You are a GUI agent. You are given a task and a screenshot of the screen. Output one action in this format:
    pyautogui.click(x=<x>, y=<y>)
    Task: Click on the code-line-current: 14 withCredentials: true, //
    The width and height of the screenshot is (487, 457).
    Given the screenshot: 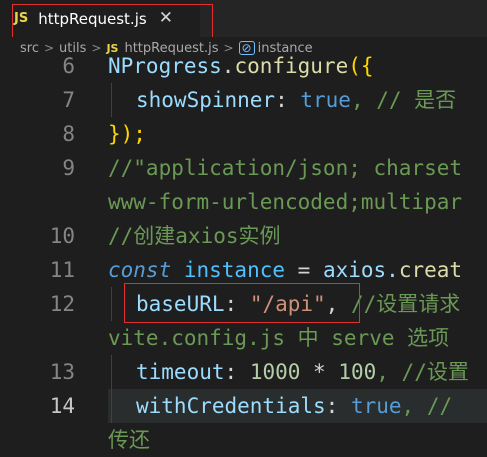 What is the action you would take?
    pyautogui.click(x=243, y=406)
    